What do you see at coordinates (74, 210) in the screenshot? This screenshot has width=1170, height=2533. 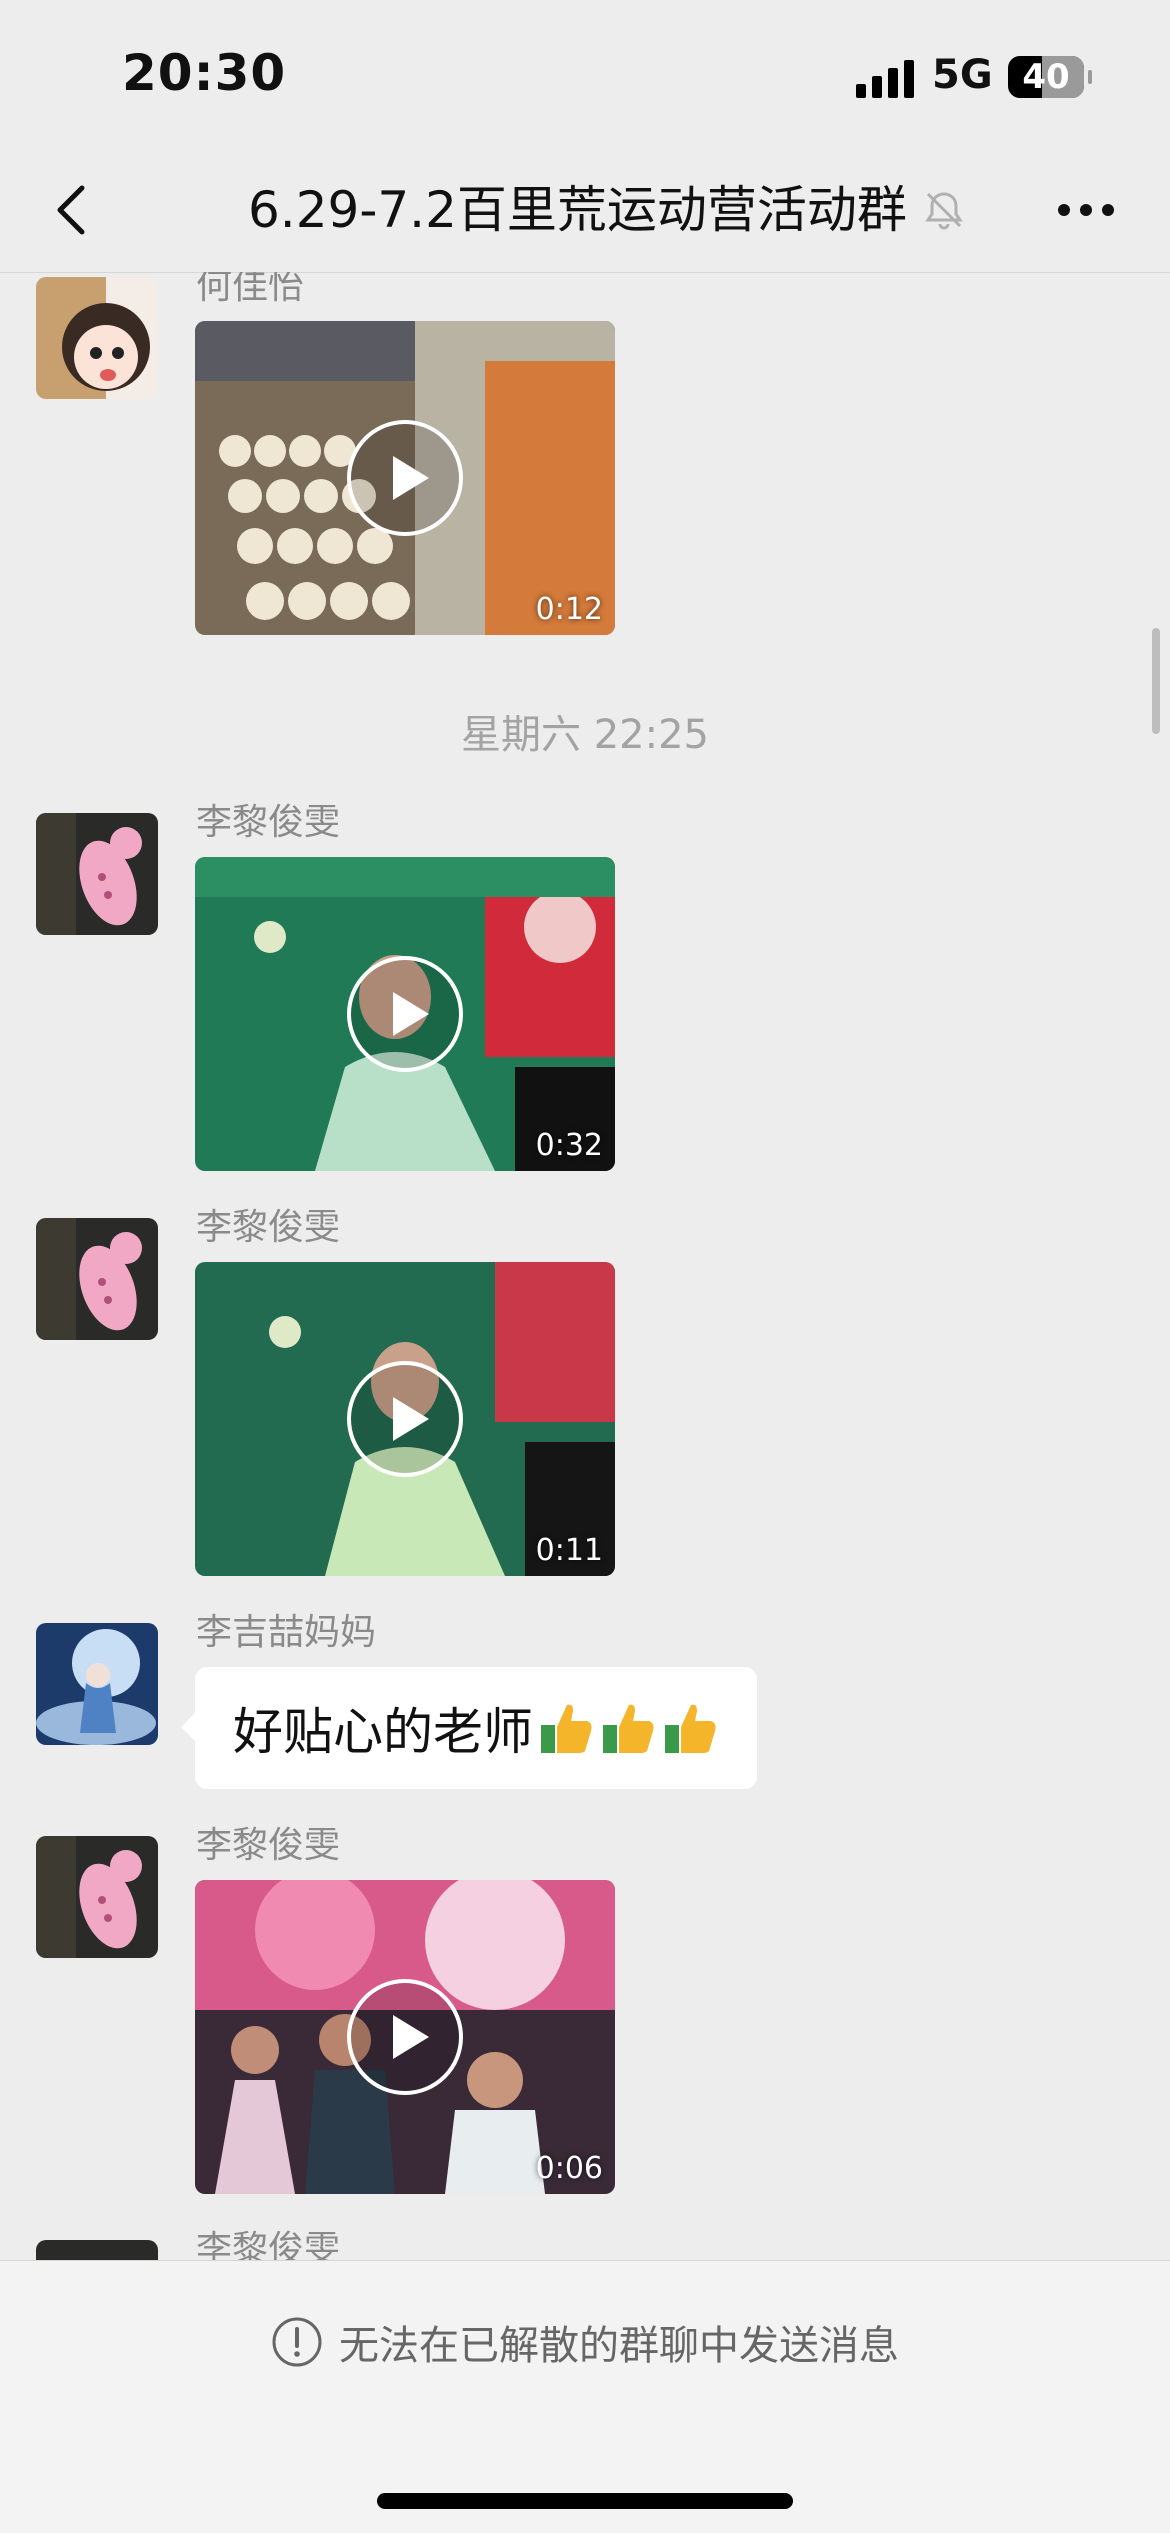 I see `chevron-left-icon` at bounding box center [74, 210].